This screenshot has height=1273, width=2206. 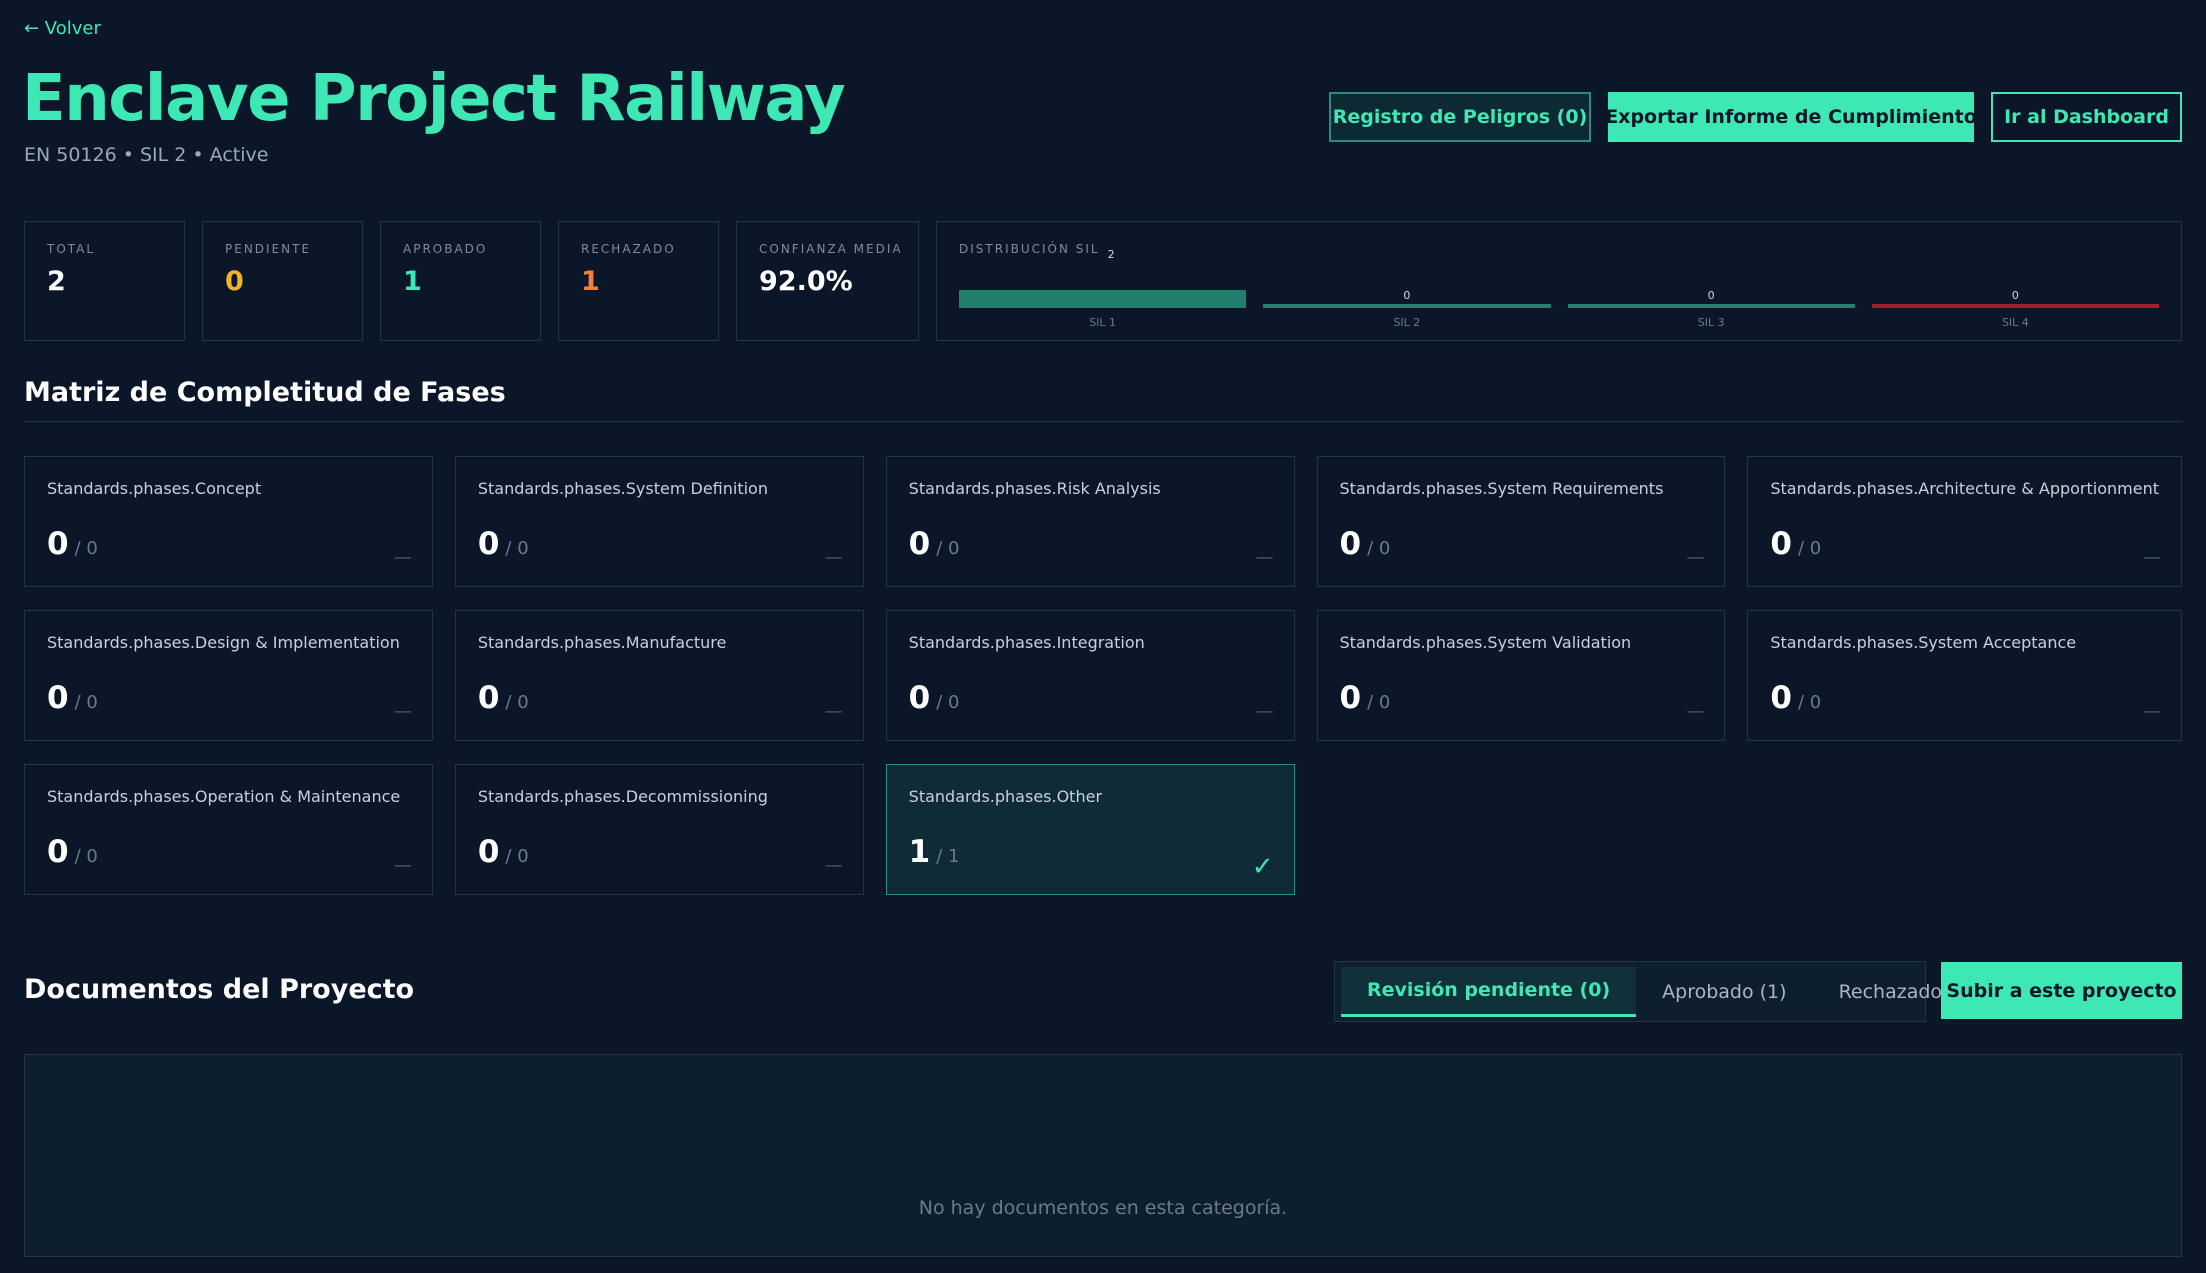 I want to click on dashboard-button: Ir al Dashboard, so click(x=2086, y=117).